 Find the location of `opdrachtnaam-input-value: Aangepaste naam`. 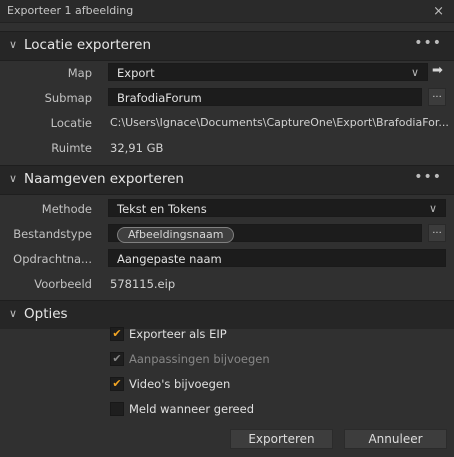

opdrachtnaam-input-value: Aangepaste naam is located at coordinates (169, 259).